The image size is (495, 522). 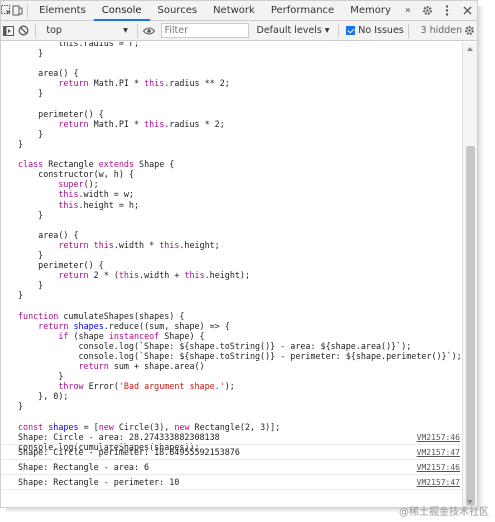 I want to click on code-token: .width = w;, so click(x=106, y=194).